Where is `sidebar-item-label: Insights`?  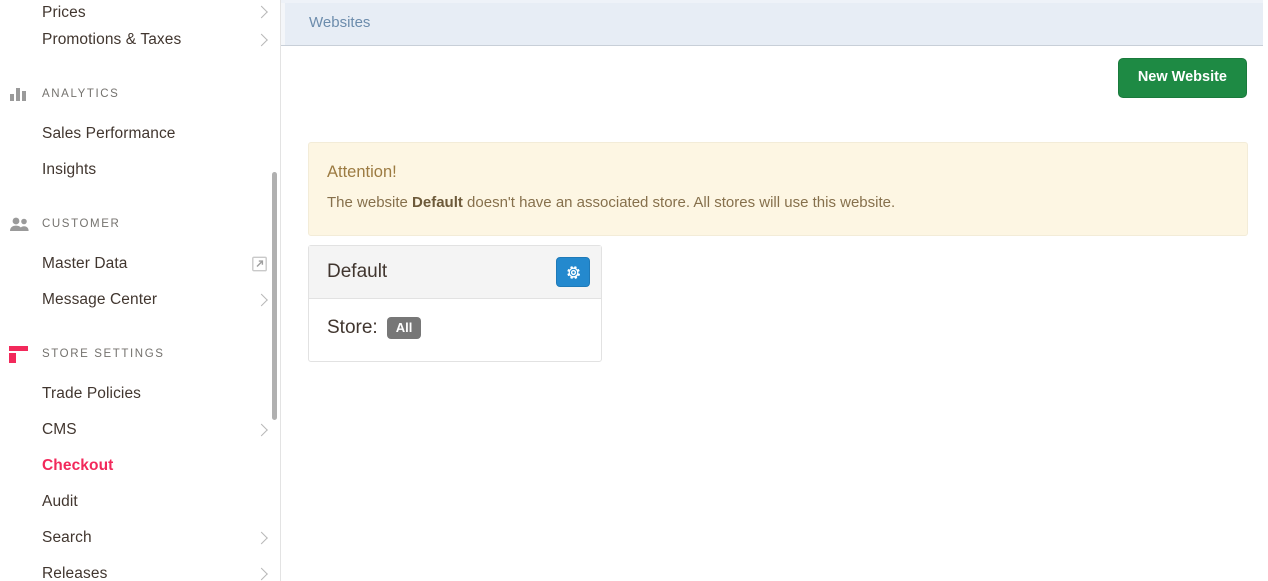 sidebar-item-label: Insights is located at coordinates (69, 169).